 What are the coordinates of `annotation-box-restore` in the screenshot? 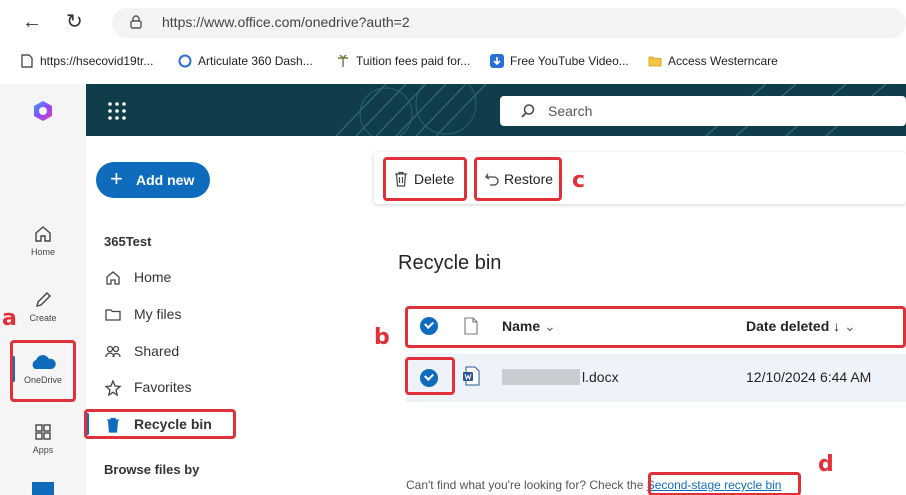 It's located at (518, 179).